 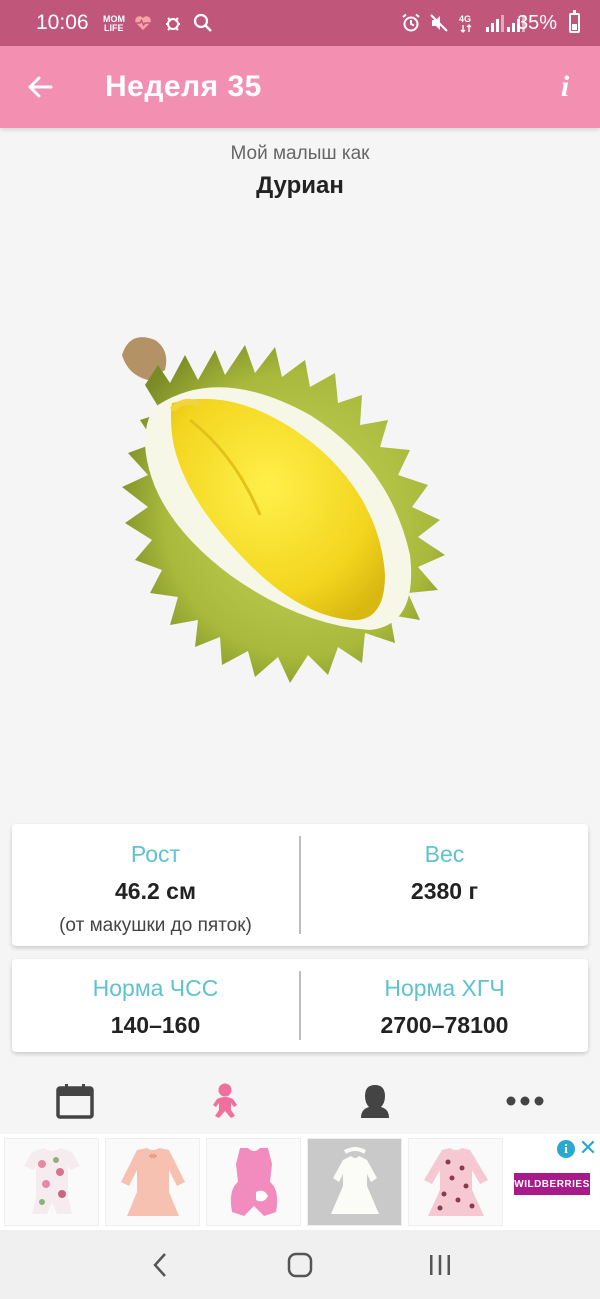 What do you see at coordinates (465, 19) in the screenshot?
I see `svg-text: 4G` at bounding box center [465, 19].